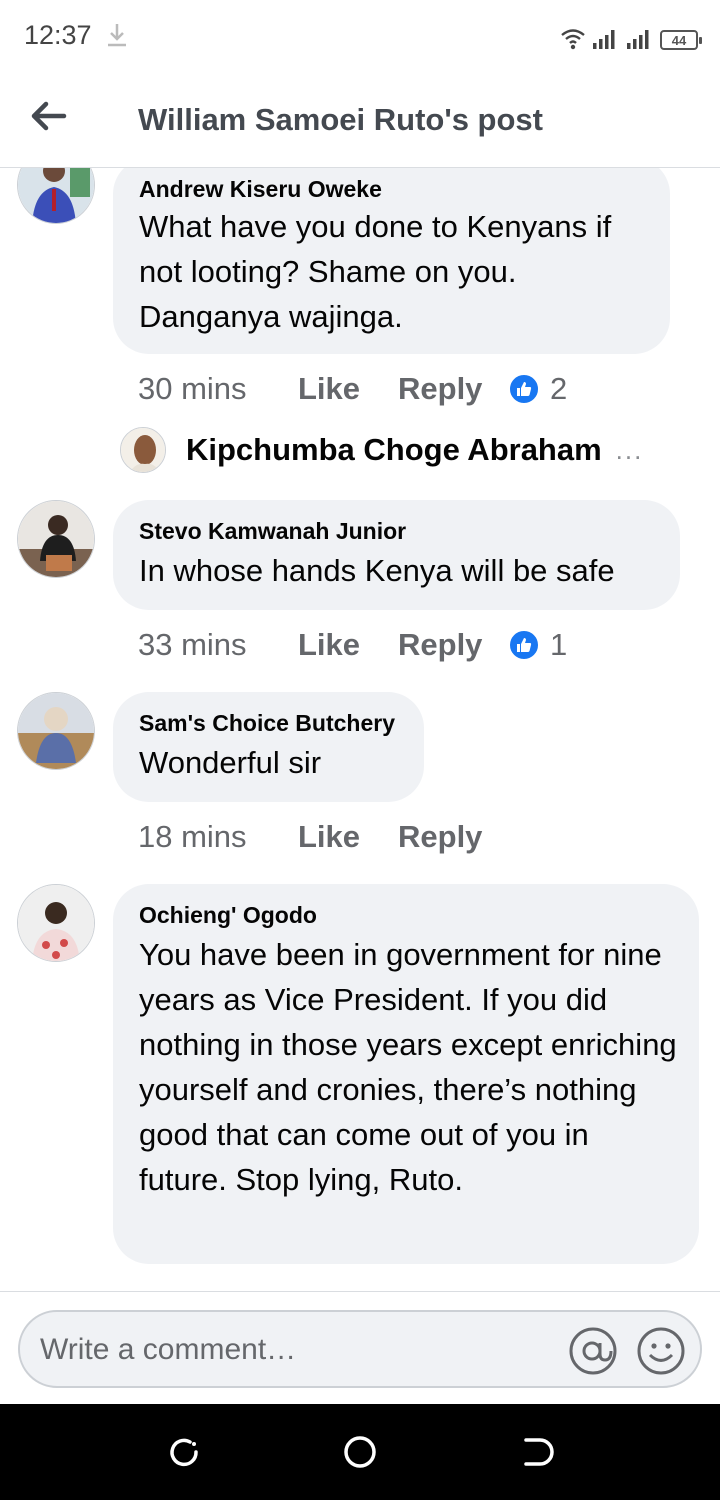  Describe the element at coordinates (573, 39) in the screenshot. I see `wifi-icon` at that location.